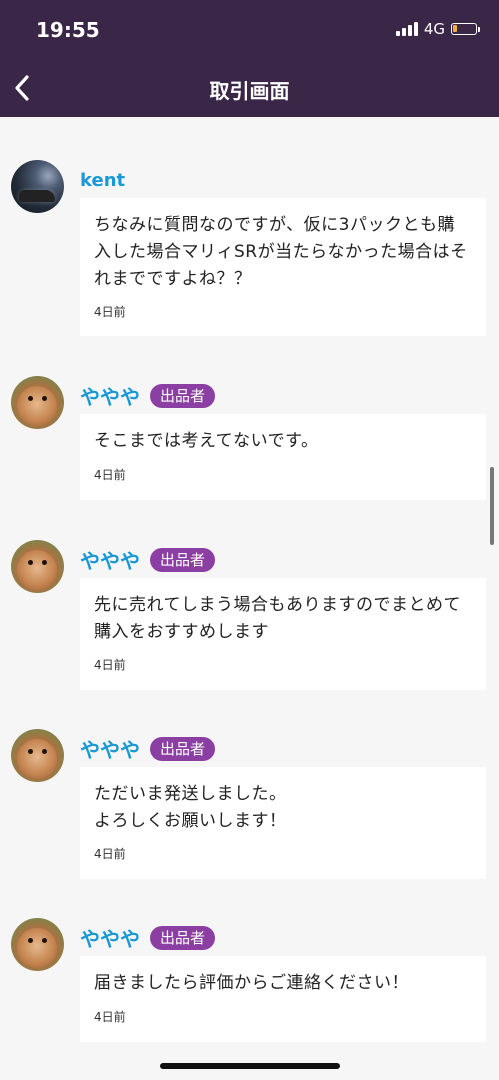 This screenshot has width=499, height=1080. Describe the element at coordinates (277, 618) in the screenshot. I see `message-text: 先に売れてしまう場合もありますのでまとめて購入をおすすめします` at that location.